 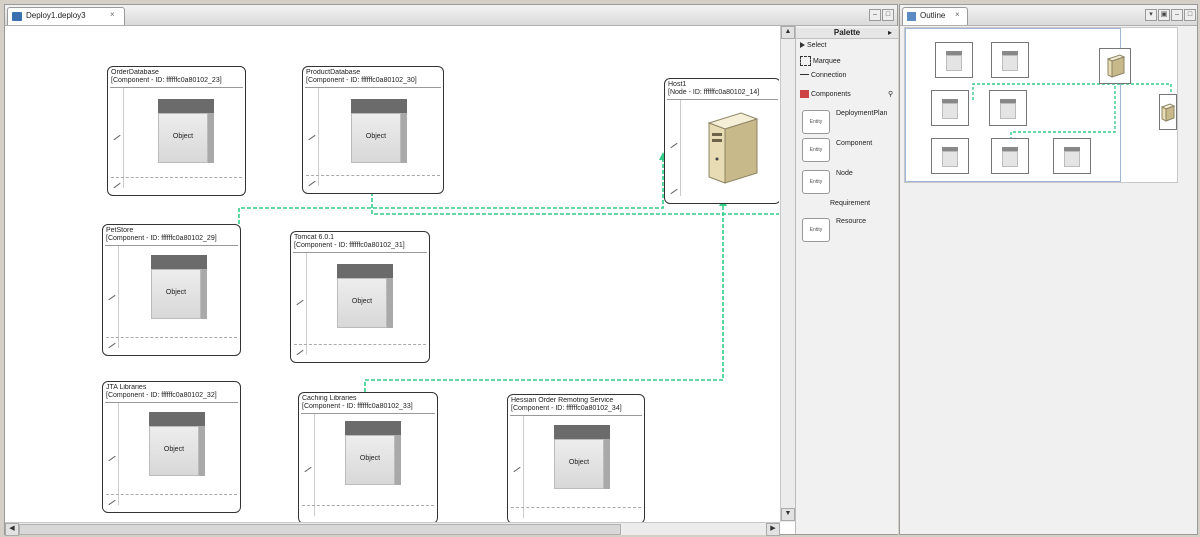 I want to click on palette-marquee-tool: Marquee, so click(x=820, y=62).